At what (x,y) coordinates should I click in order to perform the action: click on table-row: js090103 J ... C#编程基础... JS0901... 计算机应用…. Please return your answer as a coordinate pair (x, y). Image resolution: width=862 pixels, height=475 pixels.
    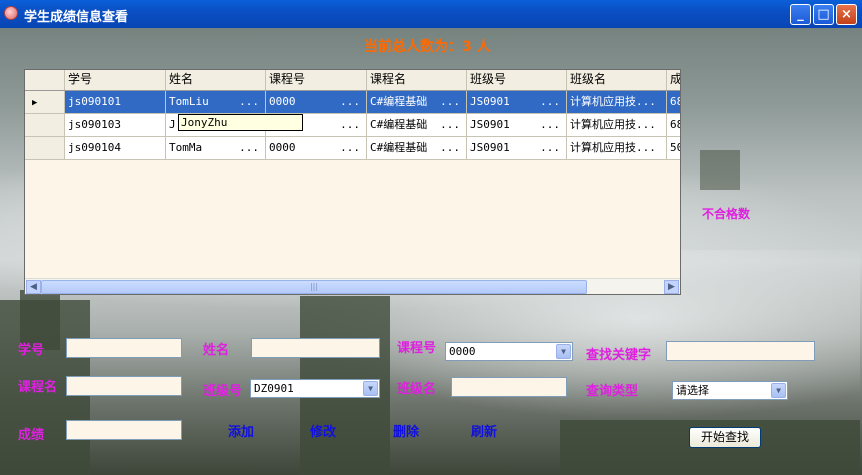
    Looking at the image, I should click on (352, 125).